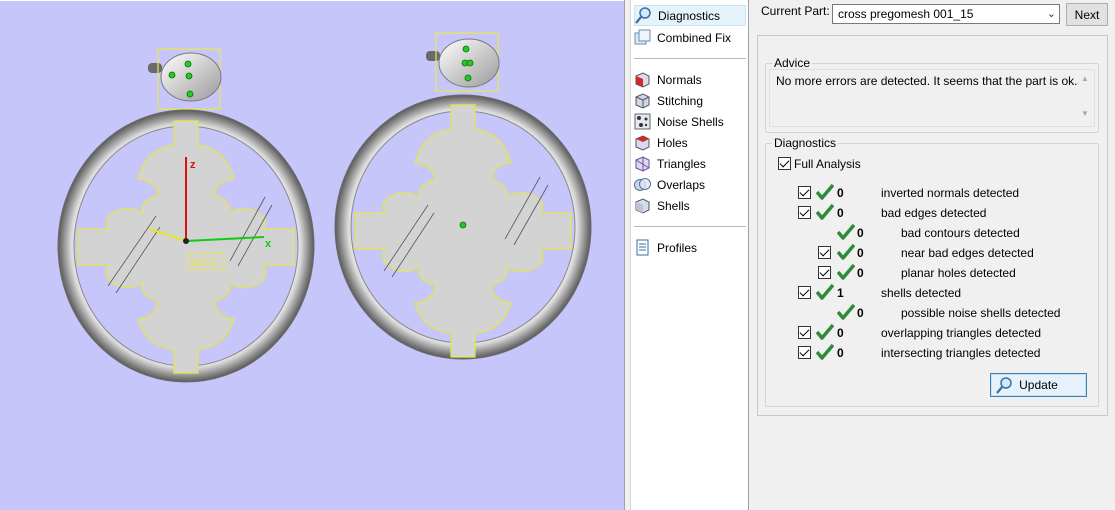  Describe the element at coordinates (677, 247) in the screenshot. I see `nav-item-label: Profiles` at that location.